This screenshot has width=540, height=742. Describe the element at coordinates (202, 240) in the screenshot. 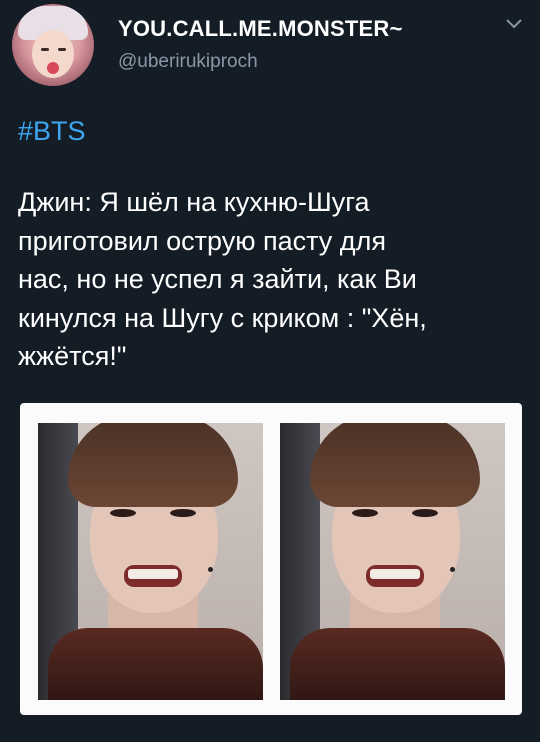

I see `tweet-text-line: приготовил острую пасту для` at that location.